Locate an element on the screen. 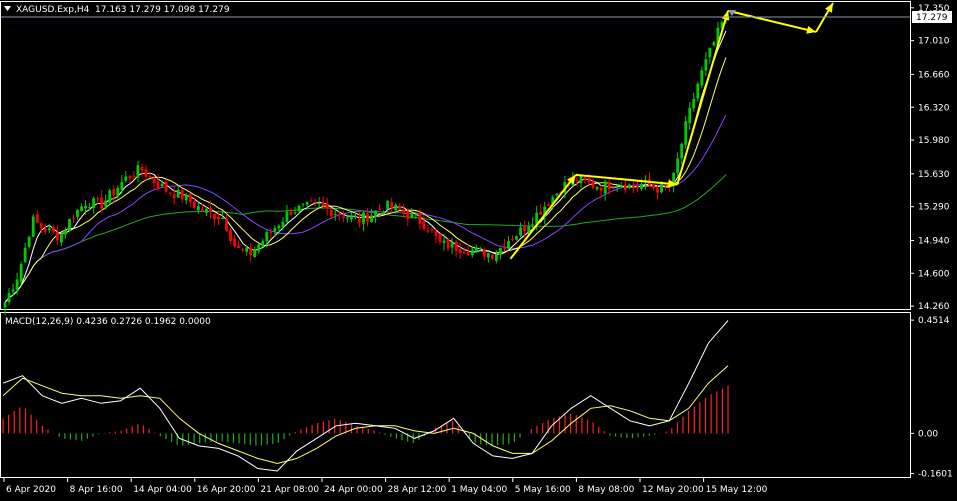  price-tick-label: 16.660 is located at coordinates (934, 75).